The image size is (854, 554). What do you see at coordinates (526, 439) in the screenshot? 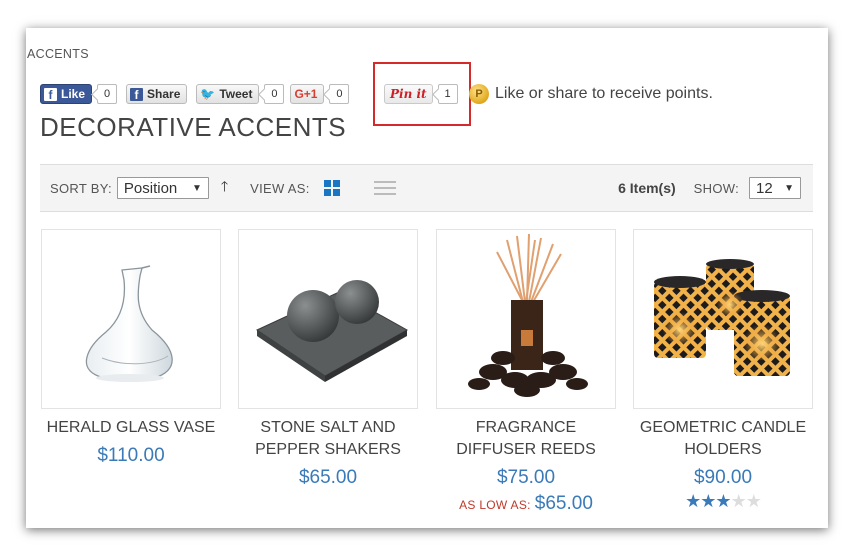
I see `product-name: FRAGRANCE DIFFUSER REEDS` at bounding box center [526, 439].